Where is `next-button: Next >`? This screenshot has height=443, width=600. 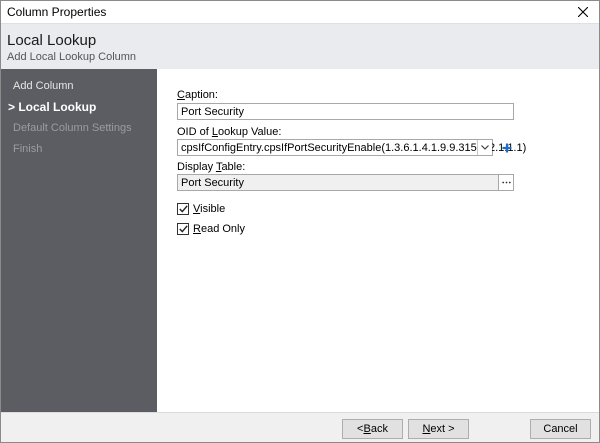 next-button: Next > is located at coordinates (438, 429).